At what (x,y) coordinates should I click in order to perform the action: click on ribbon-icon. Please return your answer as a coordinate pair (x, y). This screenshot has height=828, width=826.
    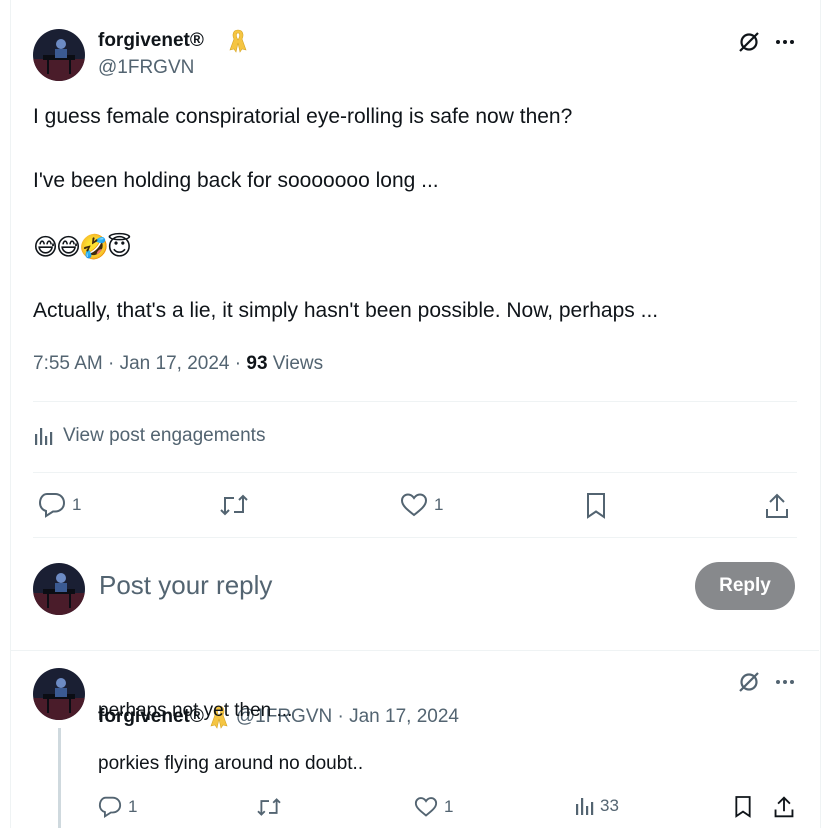
    Looking at the image, I should click on (238, 41).